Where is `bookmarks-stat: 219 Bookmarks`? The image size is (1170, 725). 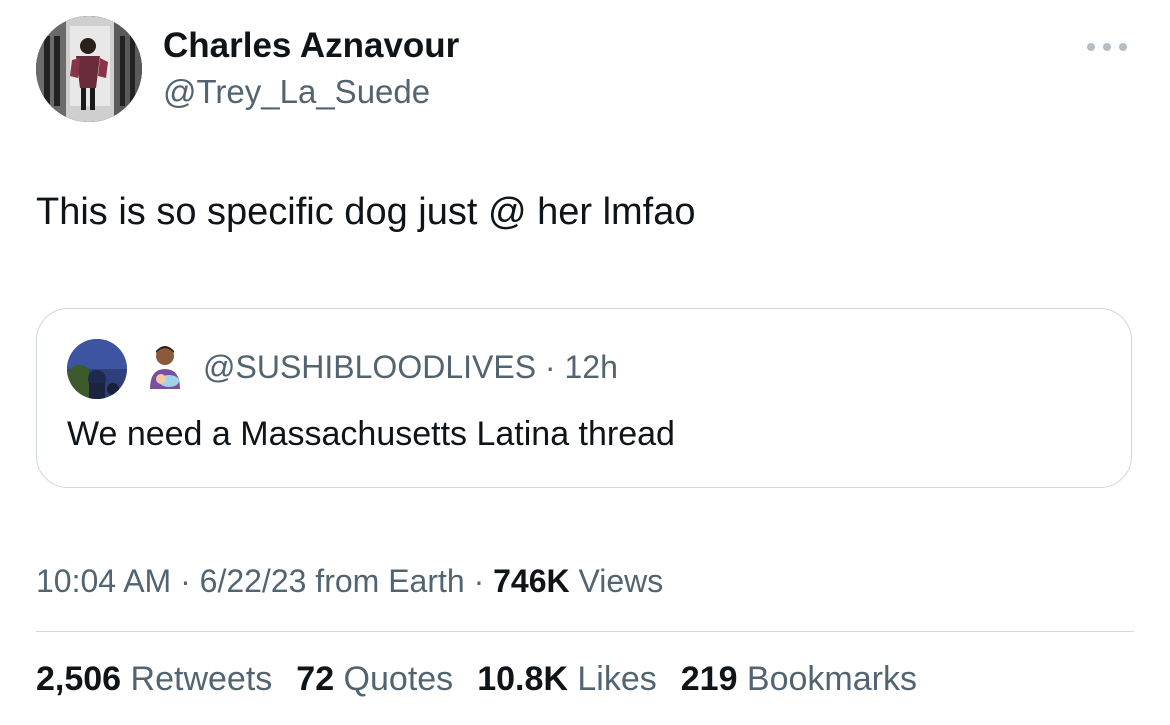 bookmarks-stat: 219 Bookmarks is located at coordinates (799, 679).